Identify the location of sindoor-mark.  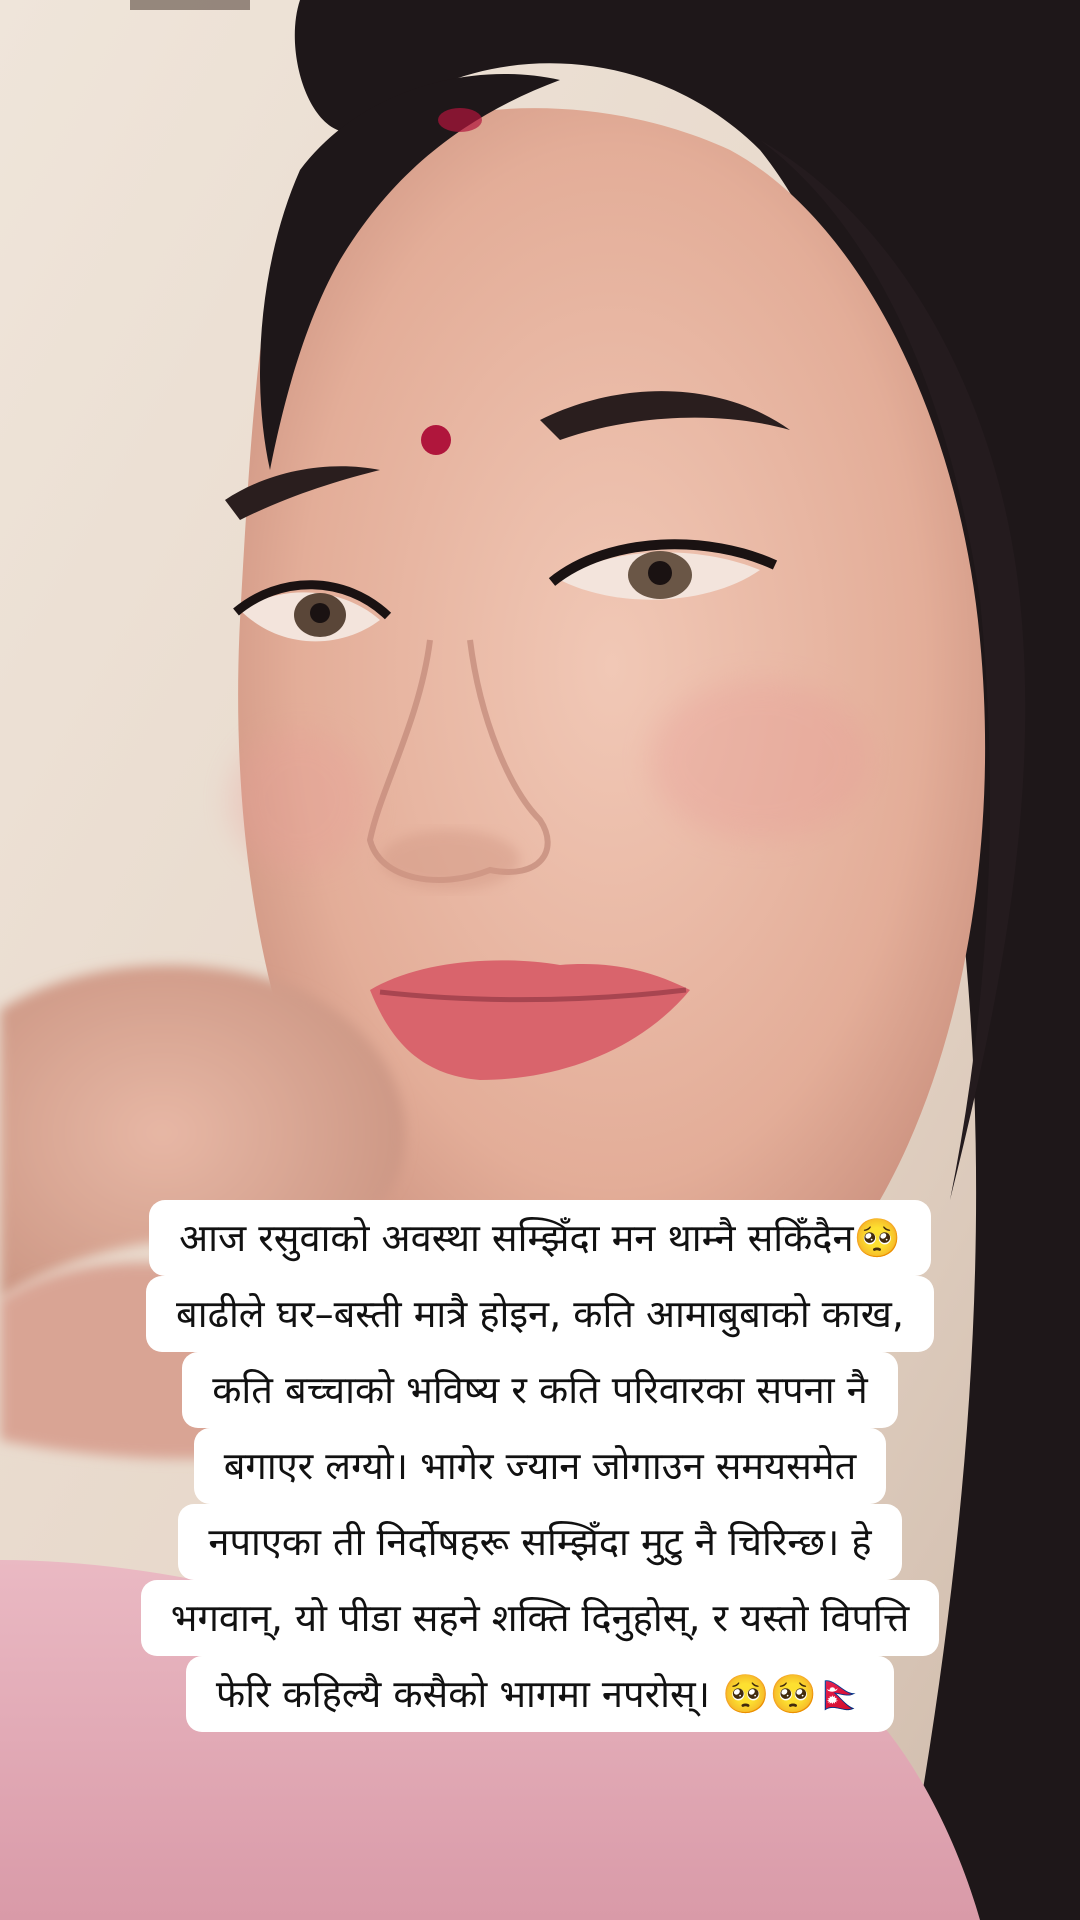
(460, 120).